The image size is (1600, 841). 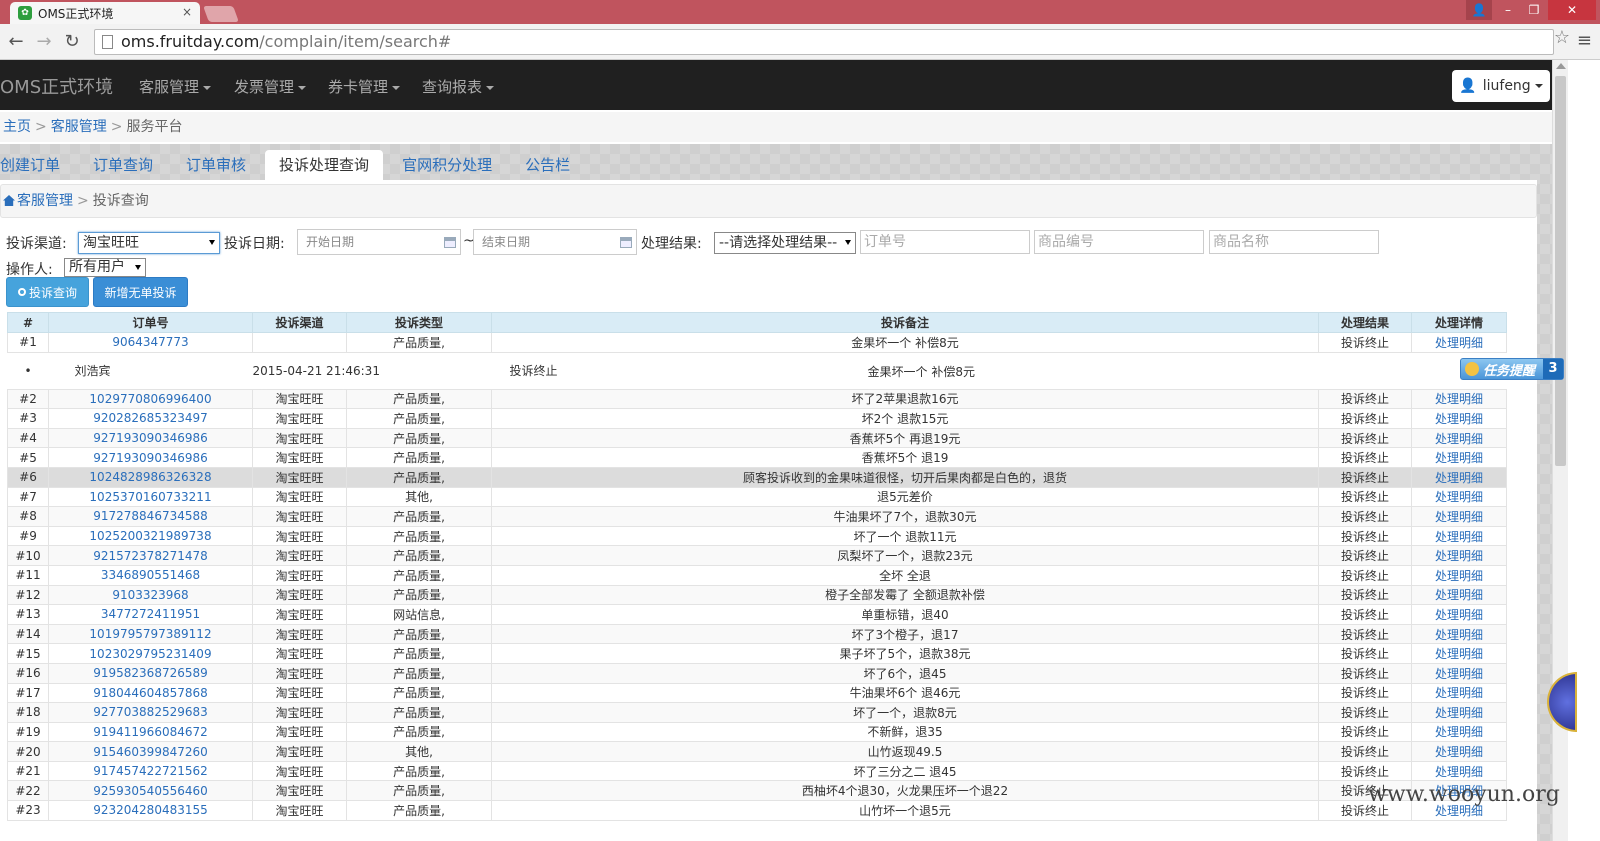 What do you see at coordinates (150, 751) in the screenshot?
I see `order-number-link: 915460399847260` at bounding box center [150, 751].